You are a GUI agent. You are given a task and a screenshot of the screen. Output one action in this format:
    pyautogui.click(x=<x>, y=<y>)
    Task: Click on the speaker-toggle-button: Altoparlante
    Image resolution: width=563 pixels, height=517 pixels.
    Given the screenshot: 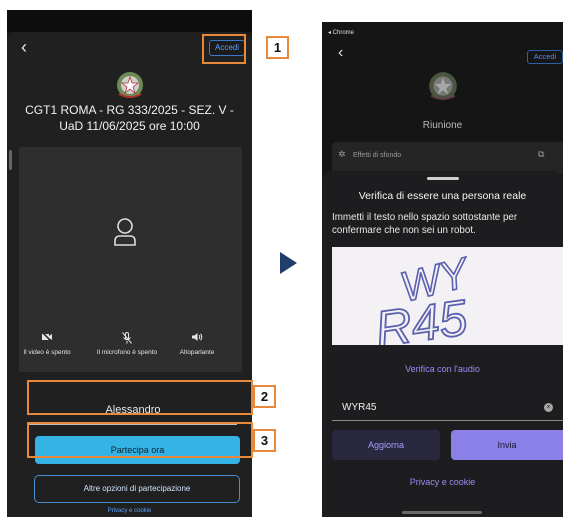 What is the action you would take?
    pyautogui.click(x=197, y=344)
    